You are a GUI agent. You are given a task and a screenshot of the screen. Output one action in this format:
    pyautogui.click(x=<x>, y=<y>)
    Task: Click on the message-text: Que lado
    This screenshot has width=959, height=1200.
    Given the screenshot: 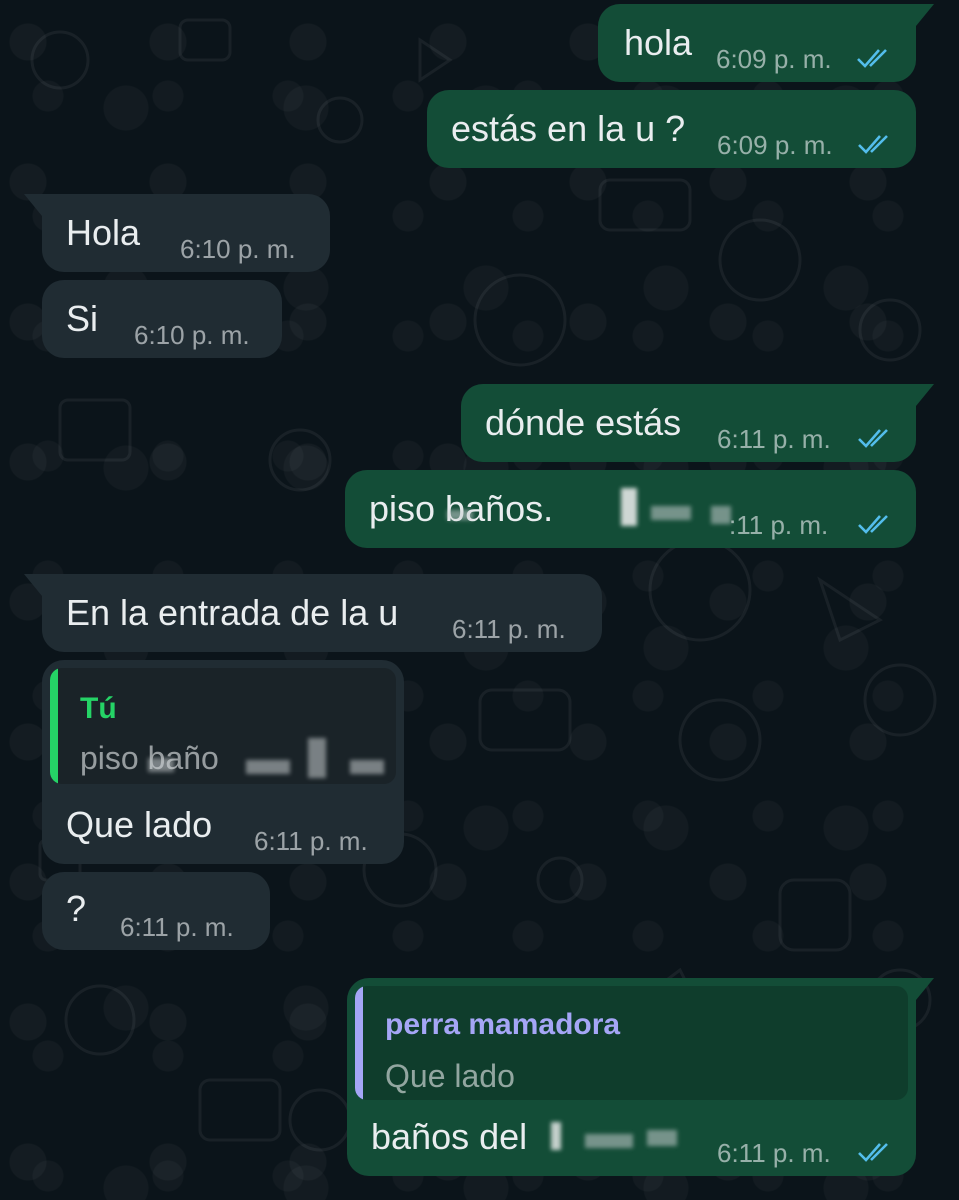 What is the action you would take?
    pyautogui.click(x=139, y=824)
    